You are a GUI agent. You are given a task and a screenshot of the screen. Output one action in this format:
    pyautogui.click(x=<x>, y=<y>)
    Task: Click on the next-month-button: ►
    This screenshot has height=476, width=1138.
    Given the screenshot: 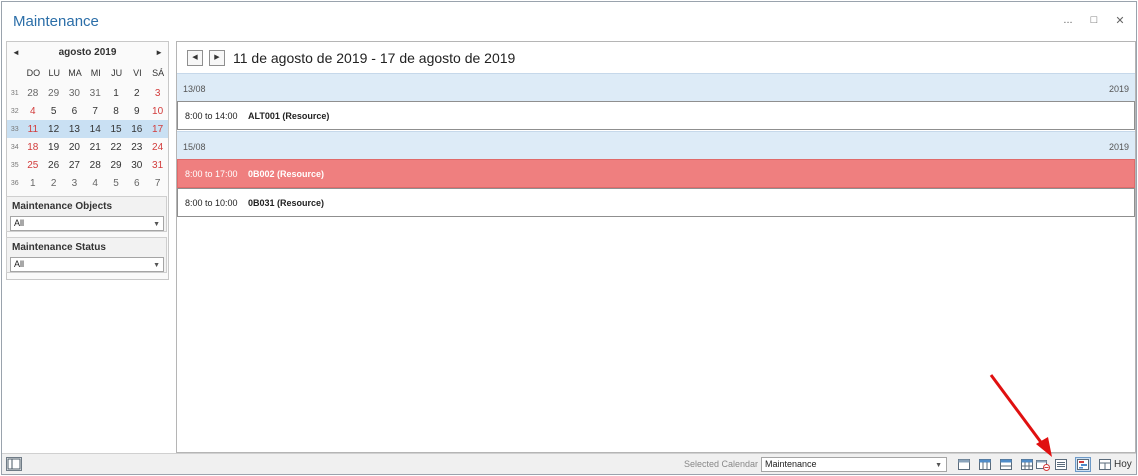 What is the action you would take?
    pyautogui.click(x=159, y=52)
    